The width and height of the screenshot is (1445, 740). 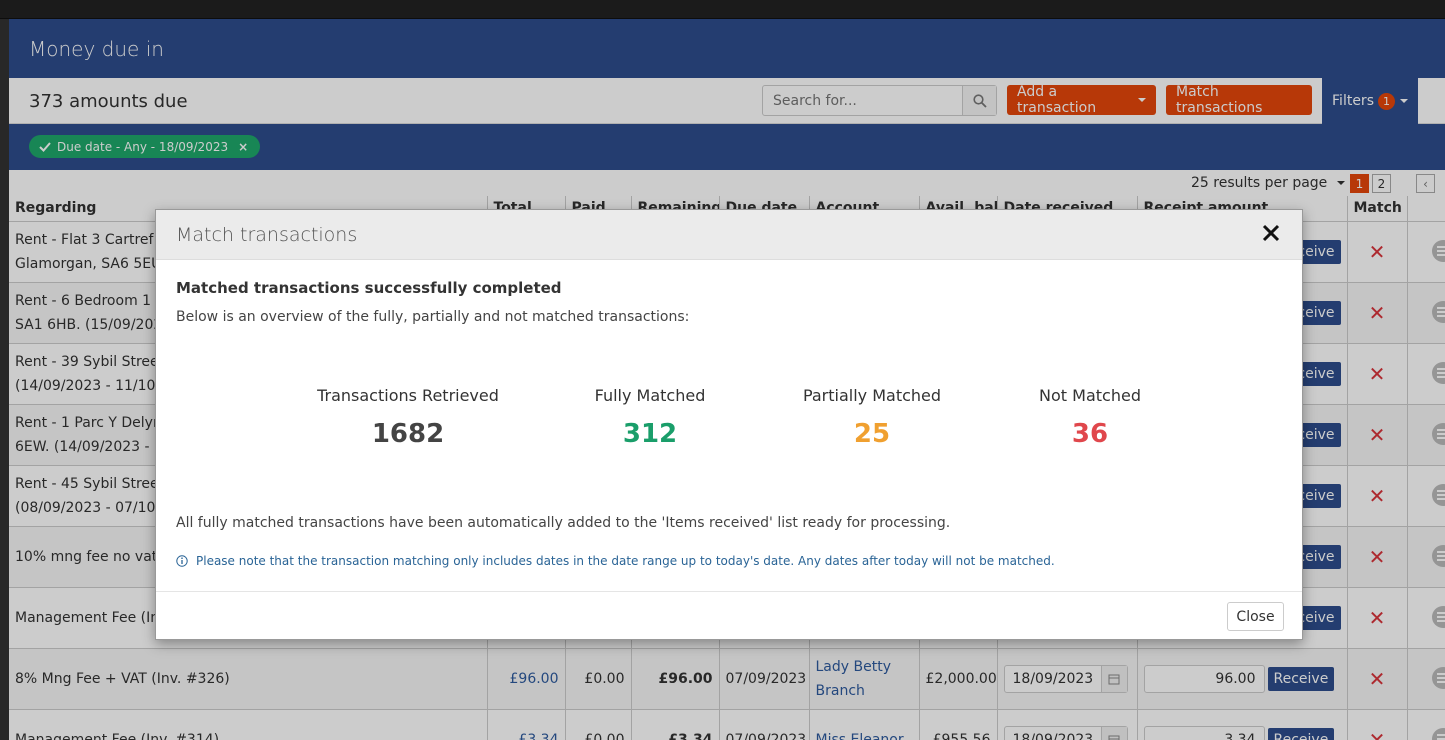 What do you see at coordinates (872, 395) in the screenshot?
I see `stat-label: Partially Matched` at bounding box center [872, 395].